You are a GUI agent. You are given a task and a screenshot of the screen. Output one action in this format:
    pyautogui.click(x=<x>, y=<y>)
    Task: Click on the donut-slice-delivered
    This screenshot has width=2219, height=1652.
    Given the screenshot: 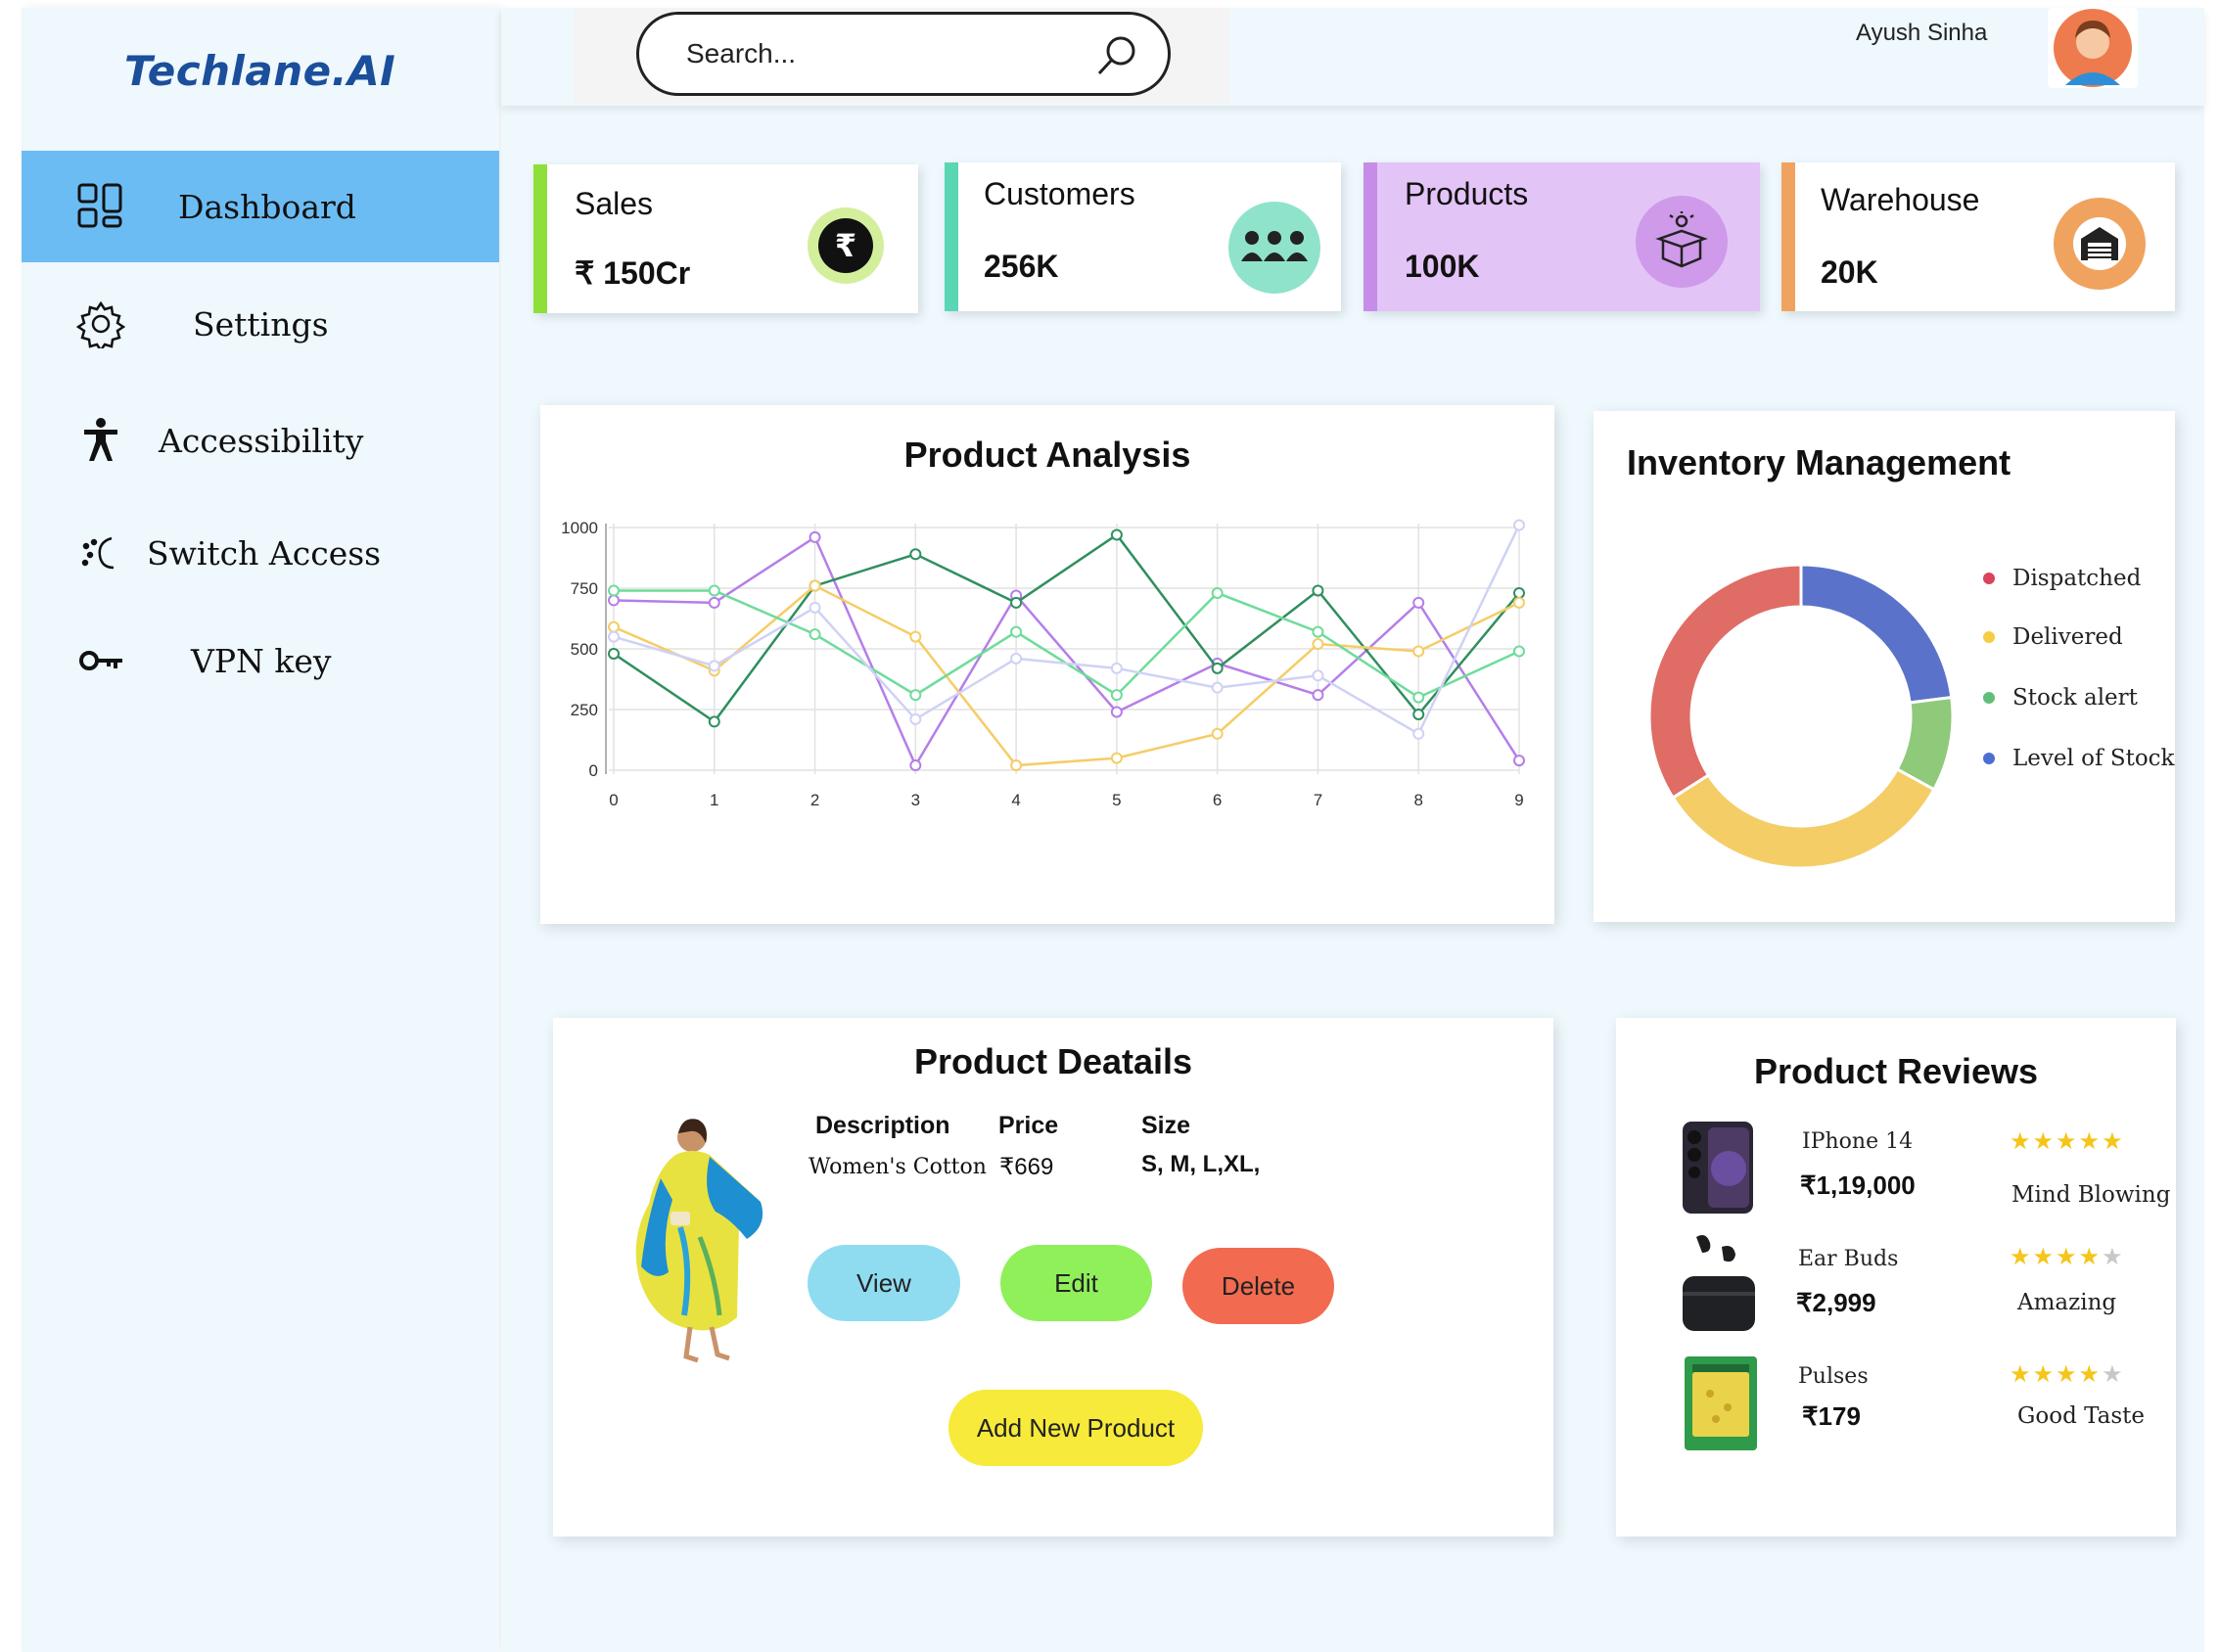 What is the action you would take?
    pyautogui.click(x=1803, y=818)
    